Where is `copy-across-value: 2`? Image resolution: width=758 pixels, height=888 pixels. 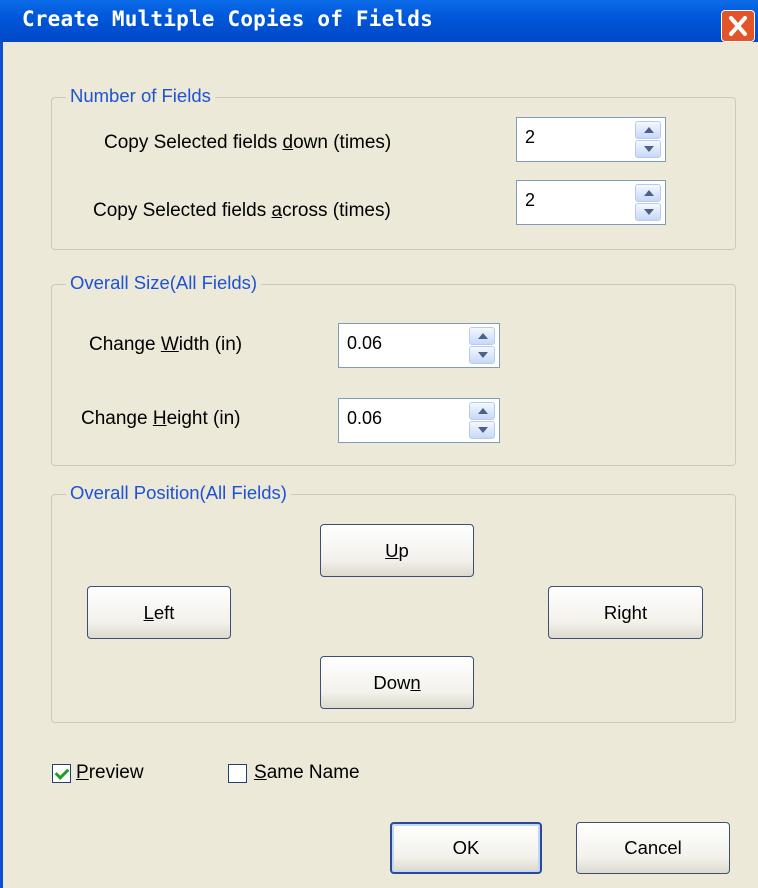
copy-across-value: 2 is located at coordinates (530, 200).